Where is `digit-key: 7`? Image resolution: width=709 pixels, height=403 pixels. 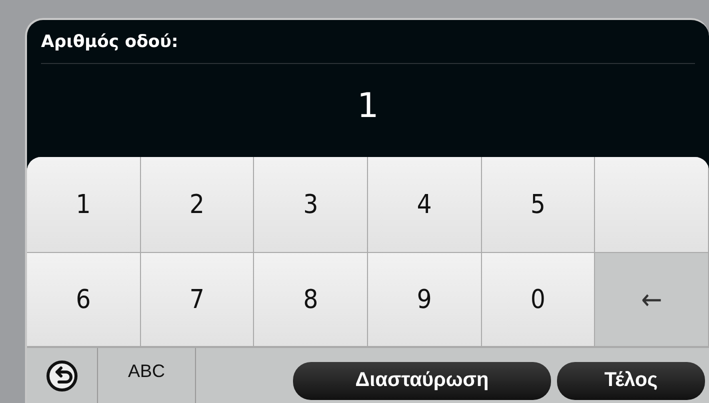 digit-key: 7 is located at coordinates (197, 300).